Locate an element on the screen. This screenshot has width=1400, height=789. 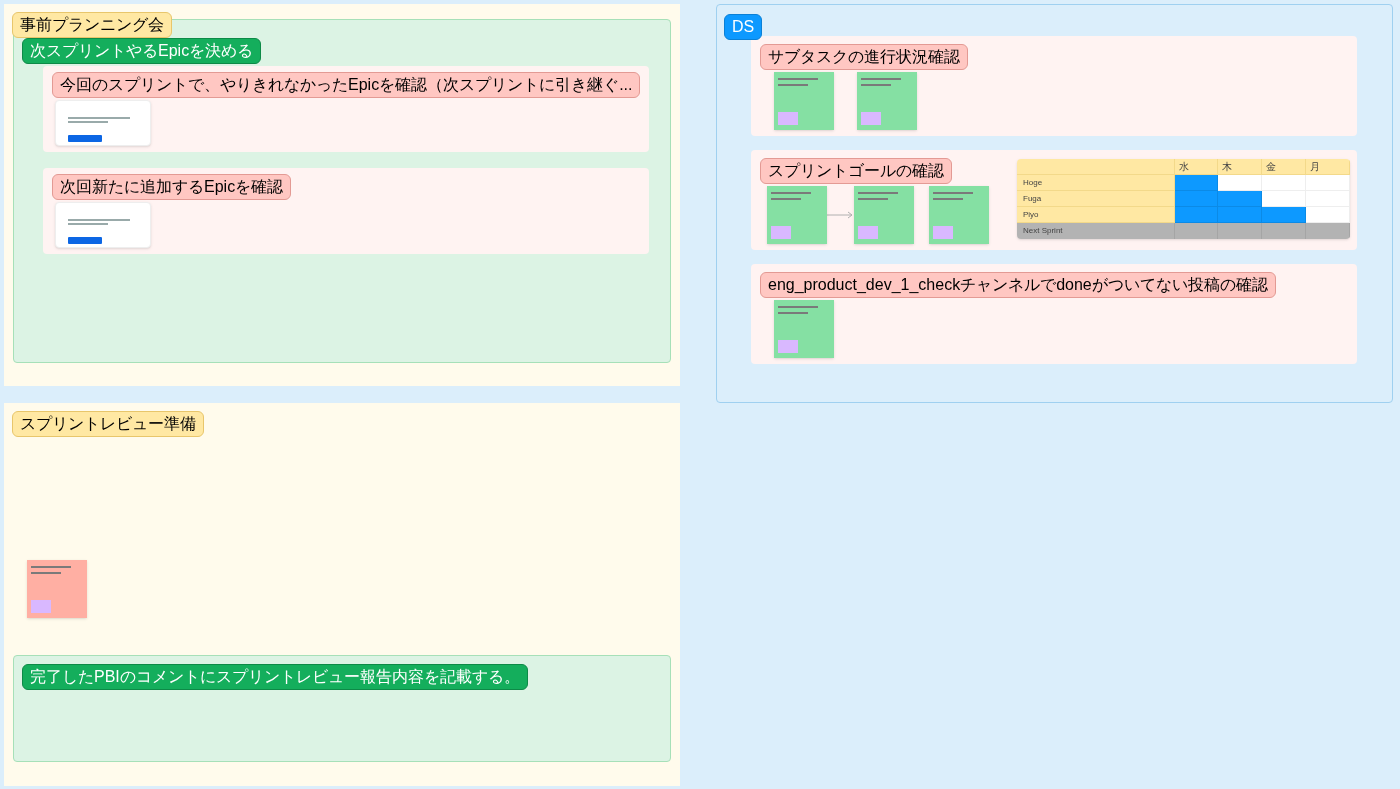
row-label: Fuga is located at coordinates (1096, 199).